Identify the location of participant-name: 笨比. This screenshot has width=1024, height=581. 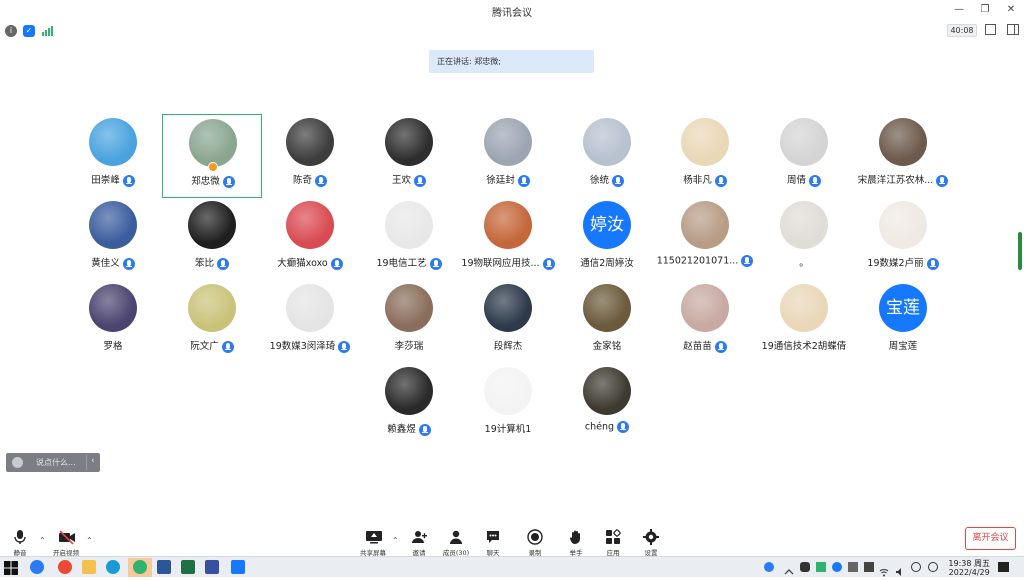
(204, 263).